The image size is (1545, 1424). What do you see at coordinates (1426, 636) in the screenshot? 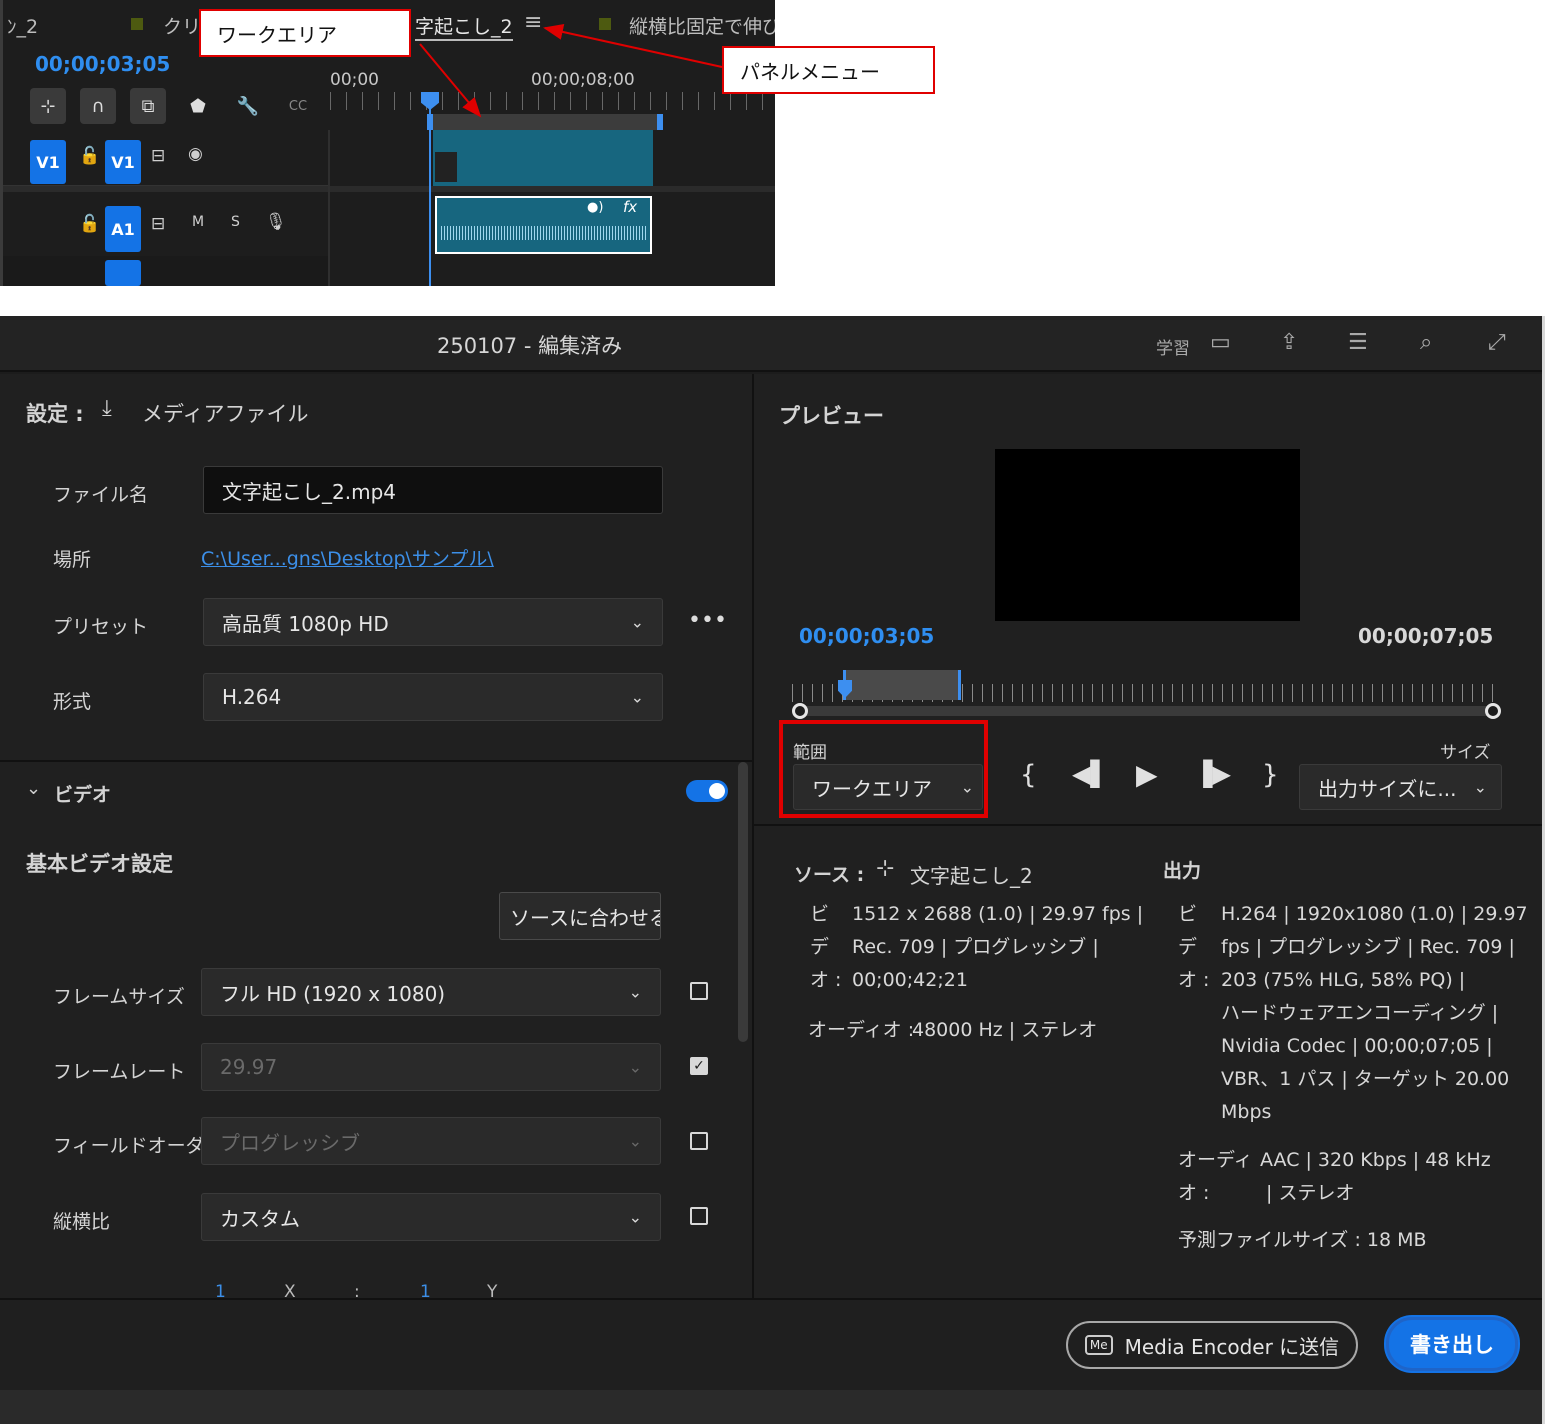
I see `preview-time-out: 00;00;07;05` at bounding box center [1426, 636].